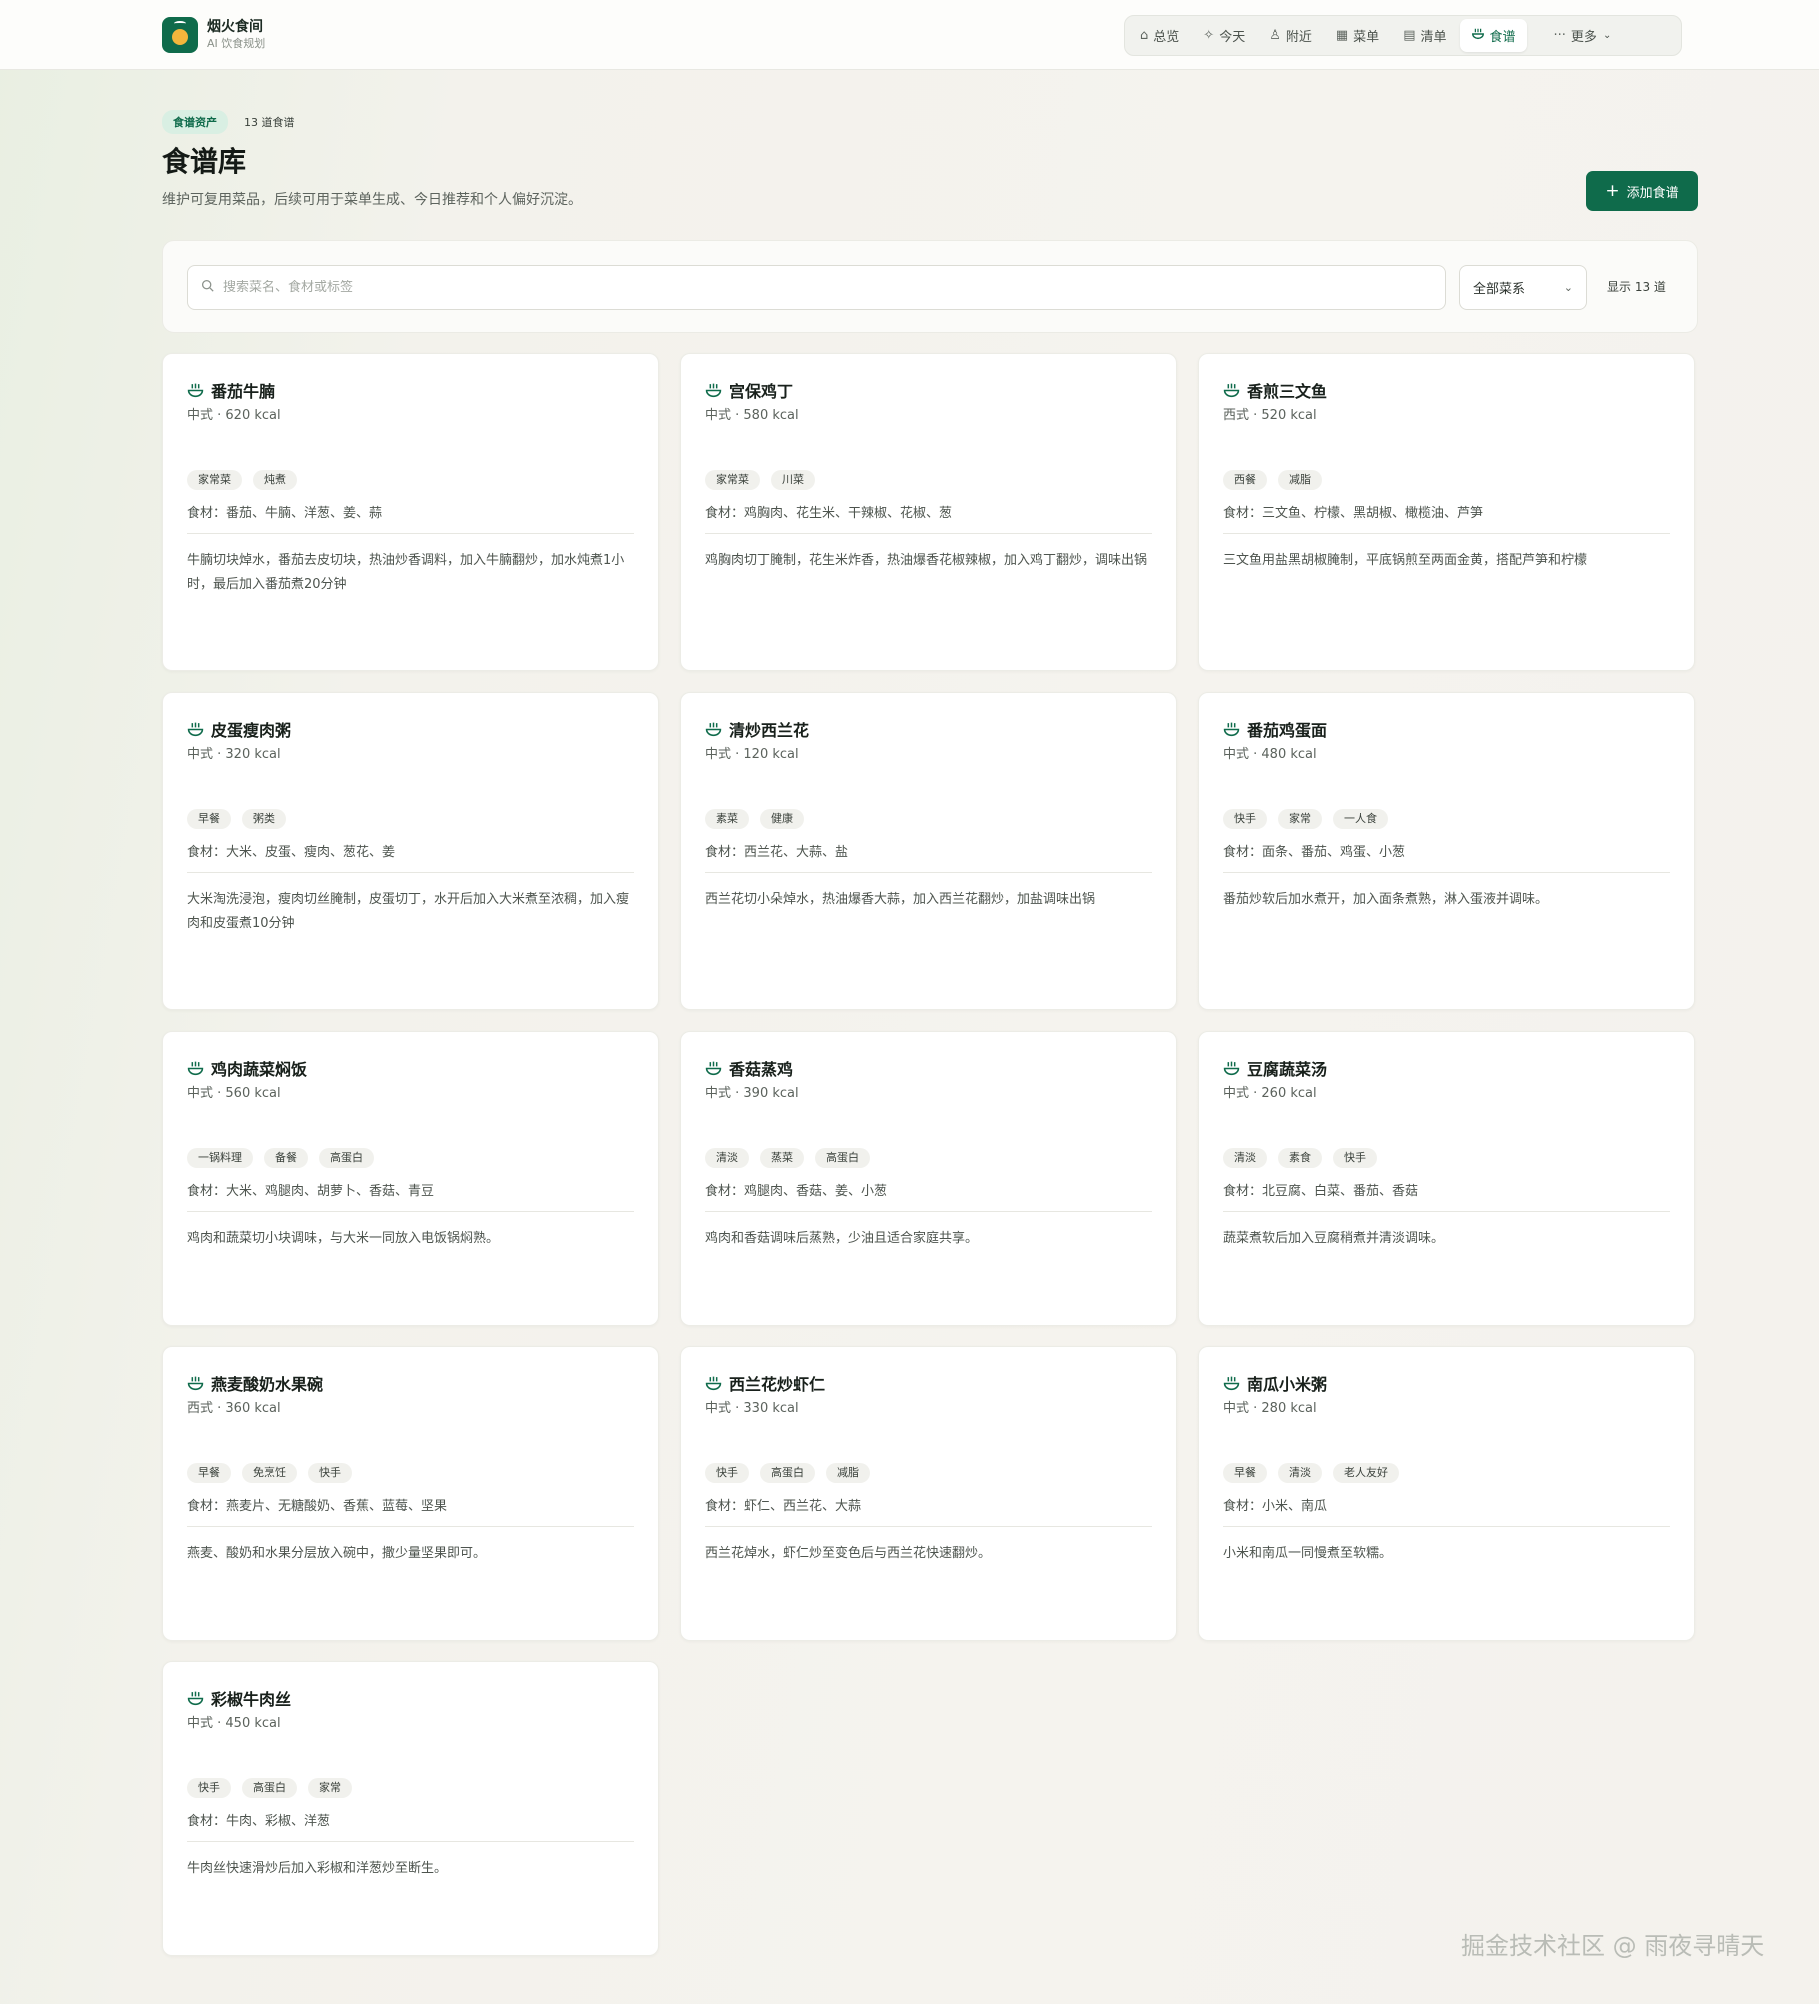 This screenshot has height=2004, width=1819. What do you see at coordinates (1405, 560) in the screenshot?
I see `recipe-steps: 三文鱼用盐黑胡椒腌制，平底锅煎至两面金黄，搭配芦笋和柠檬` at bounding box center [1405, 560].